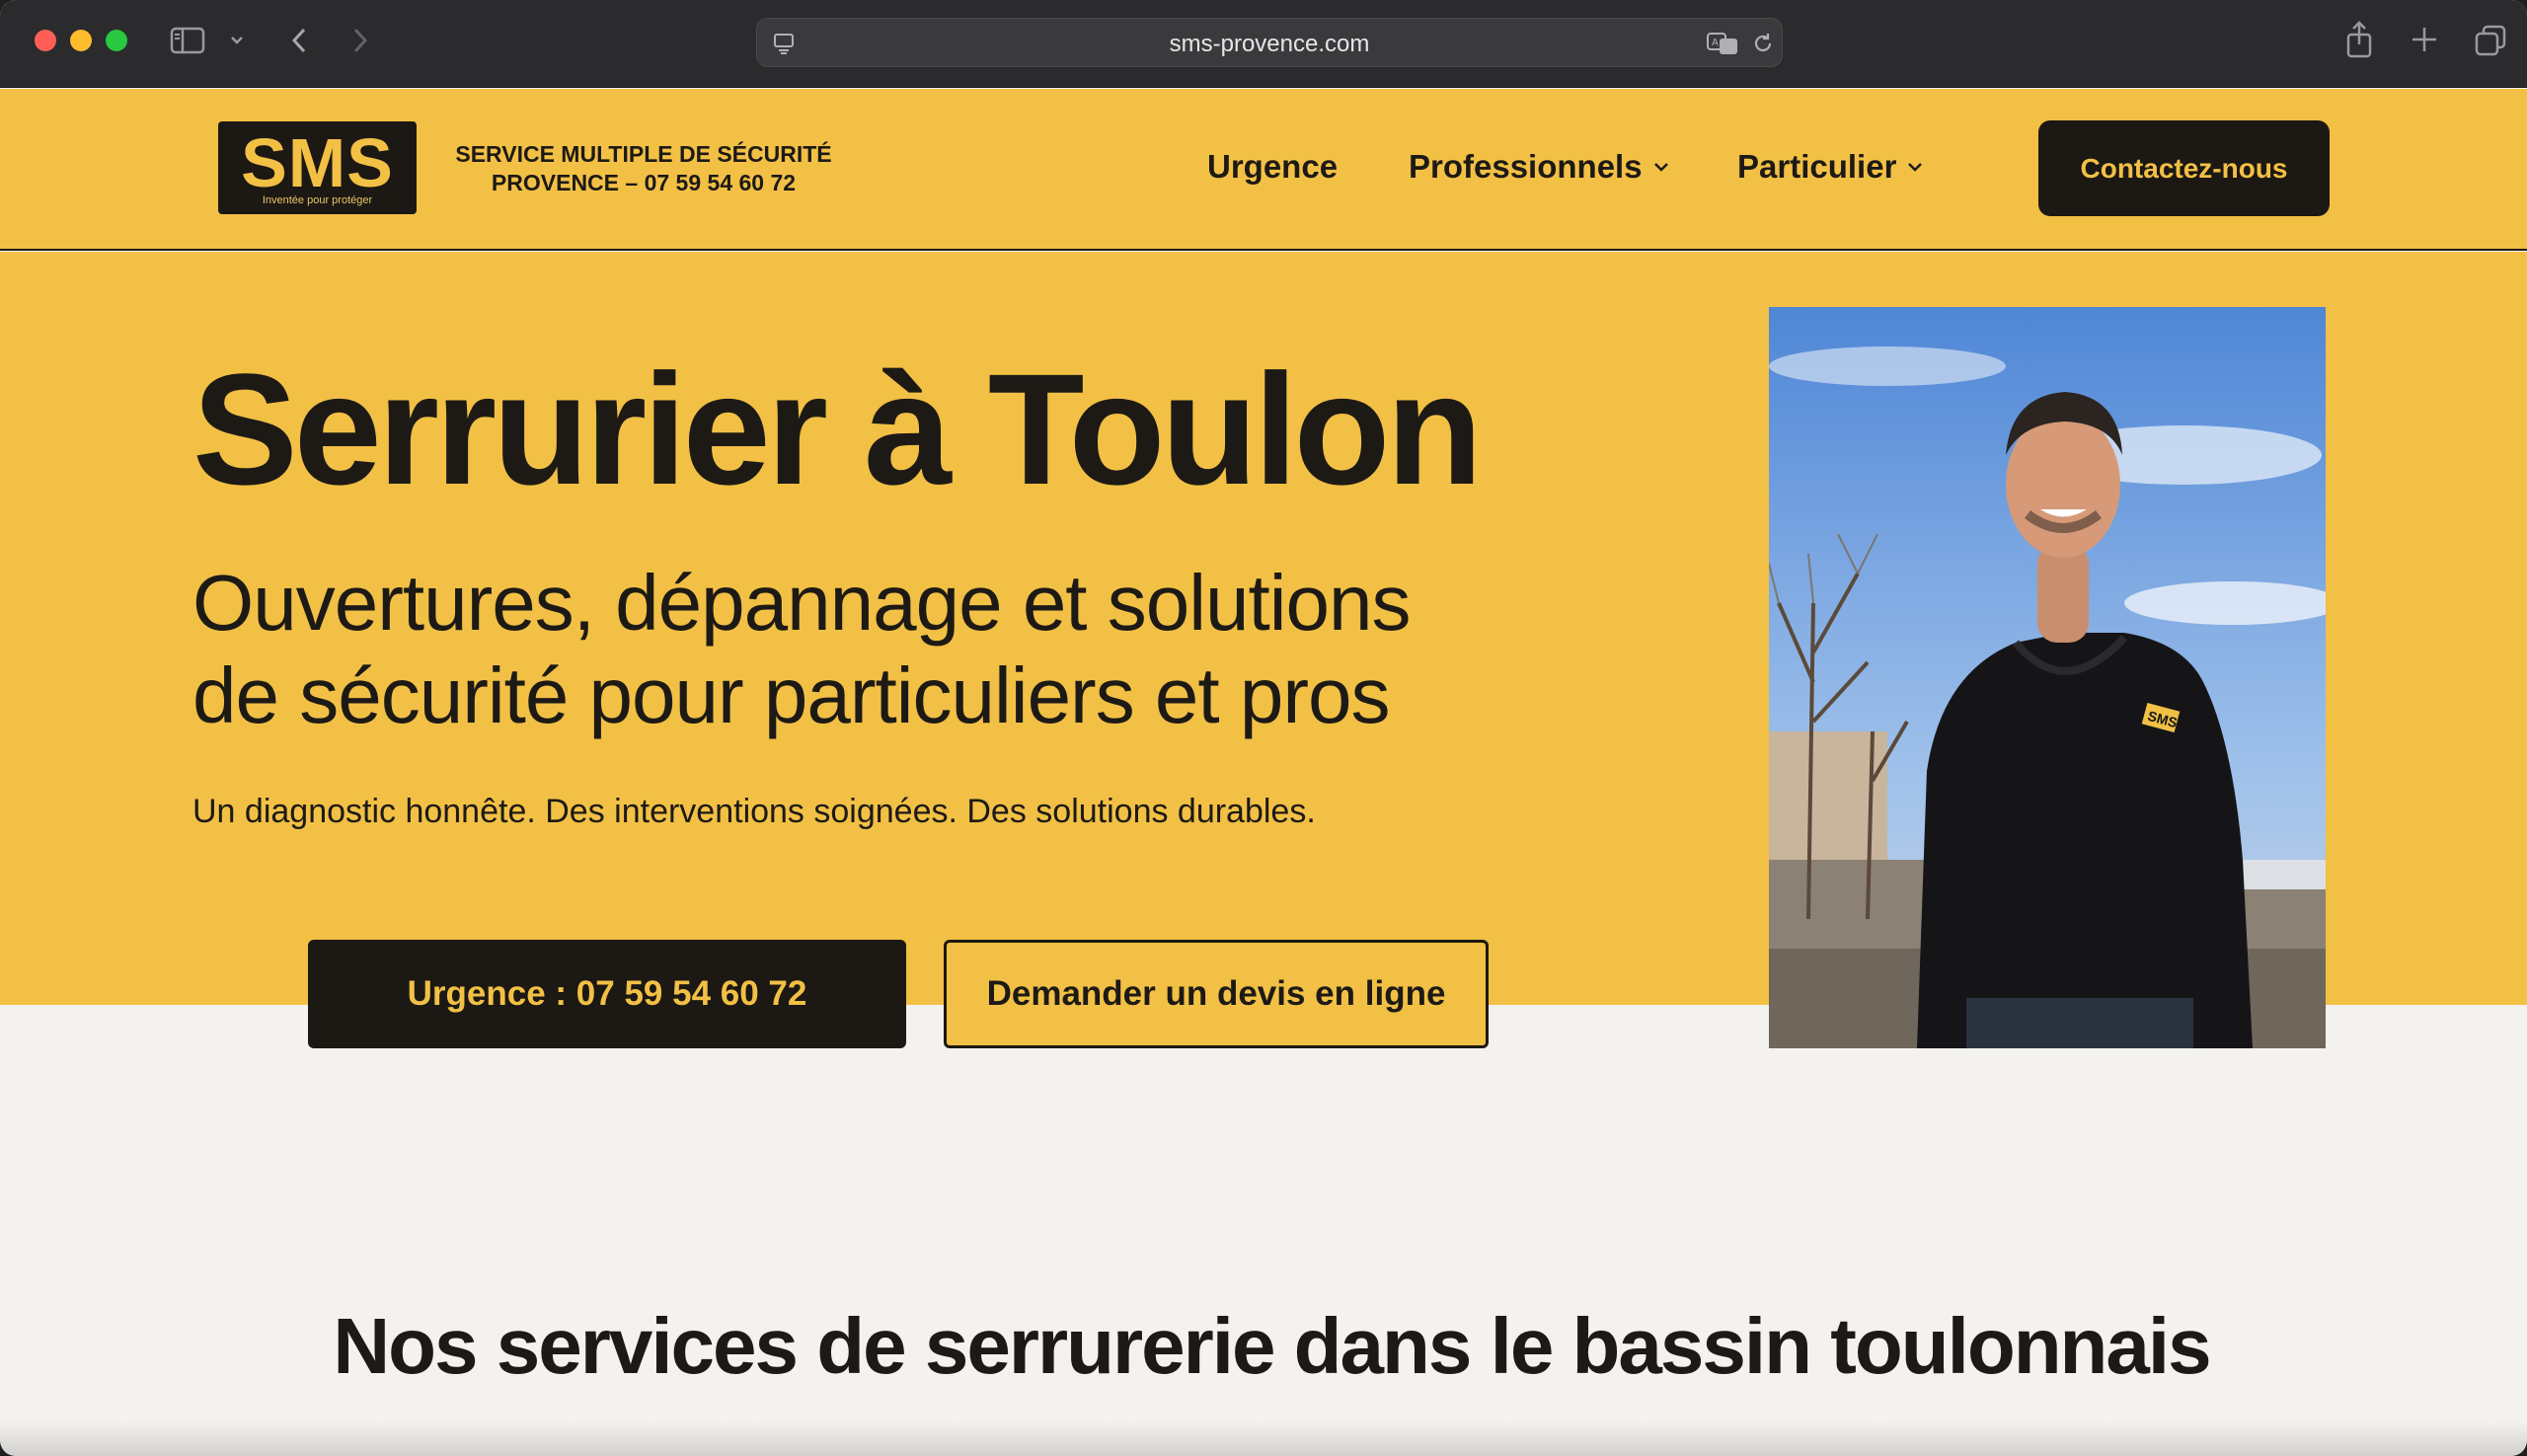 This screenshot has width=2527, height=1456. What do you see at coordinates (116, 40) in the screenshot?
I see `zoom-window-button` at bounding box center [116, 40].